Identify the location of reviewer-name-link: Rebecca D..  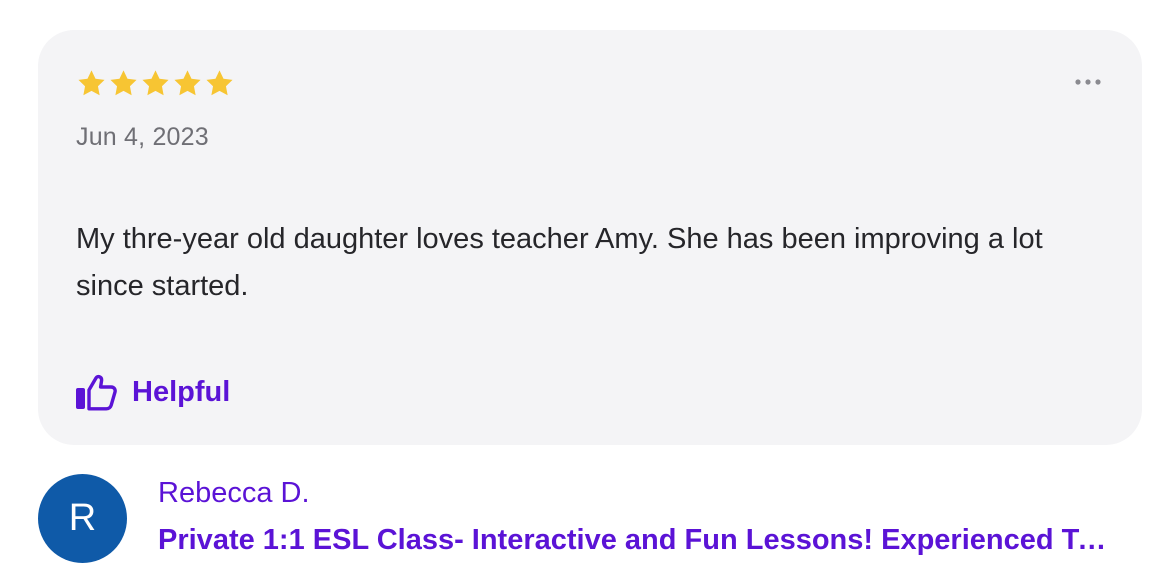
(234, 493).